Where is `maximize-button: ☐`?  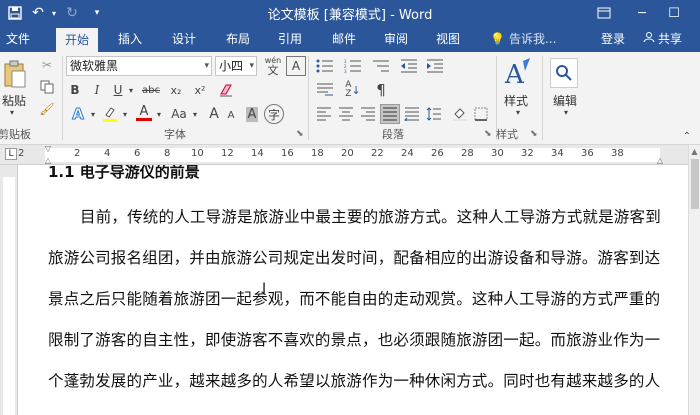
maximize-button: ☐ is located at coordinates (674, 13).